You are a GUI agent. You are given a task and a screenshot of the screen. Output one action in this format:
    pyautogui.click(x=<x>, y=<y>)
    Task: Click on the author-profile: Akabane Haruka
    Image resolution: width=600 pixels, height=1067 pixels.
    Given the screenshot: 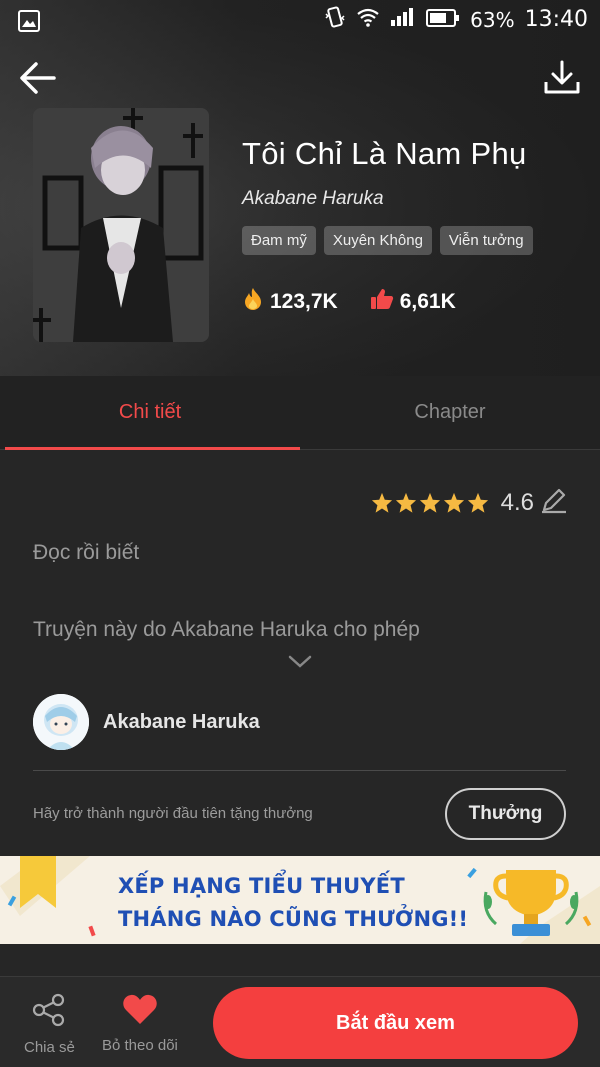 What is the action you would take?
    pyautogui.click(x=146, y=722)
    